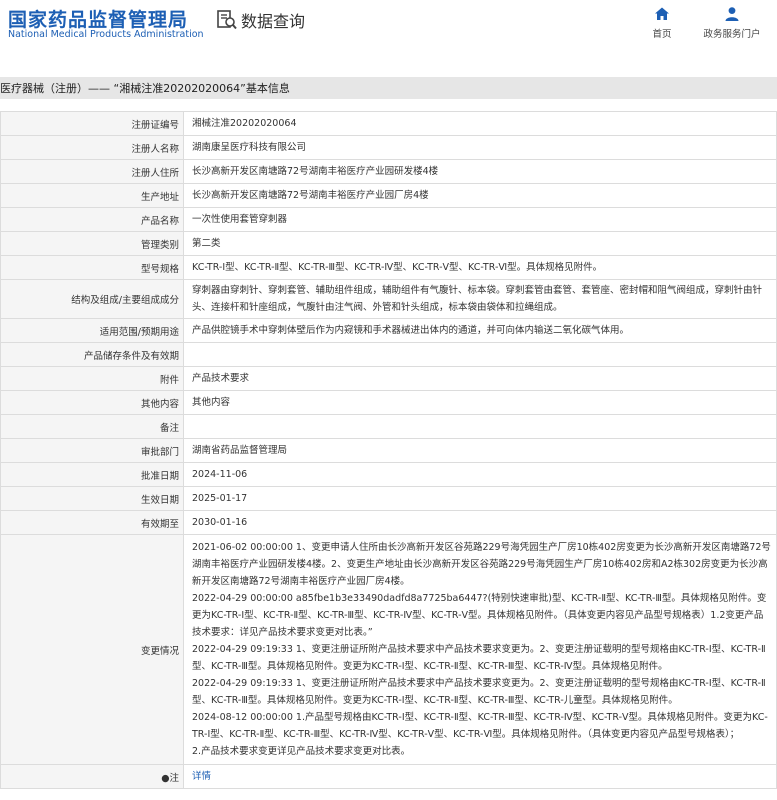 This screenshot has width=777, height=800. I want to click on row-label: 产品名称, so click(92, 219).